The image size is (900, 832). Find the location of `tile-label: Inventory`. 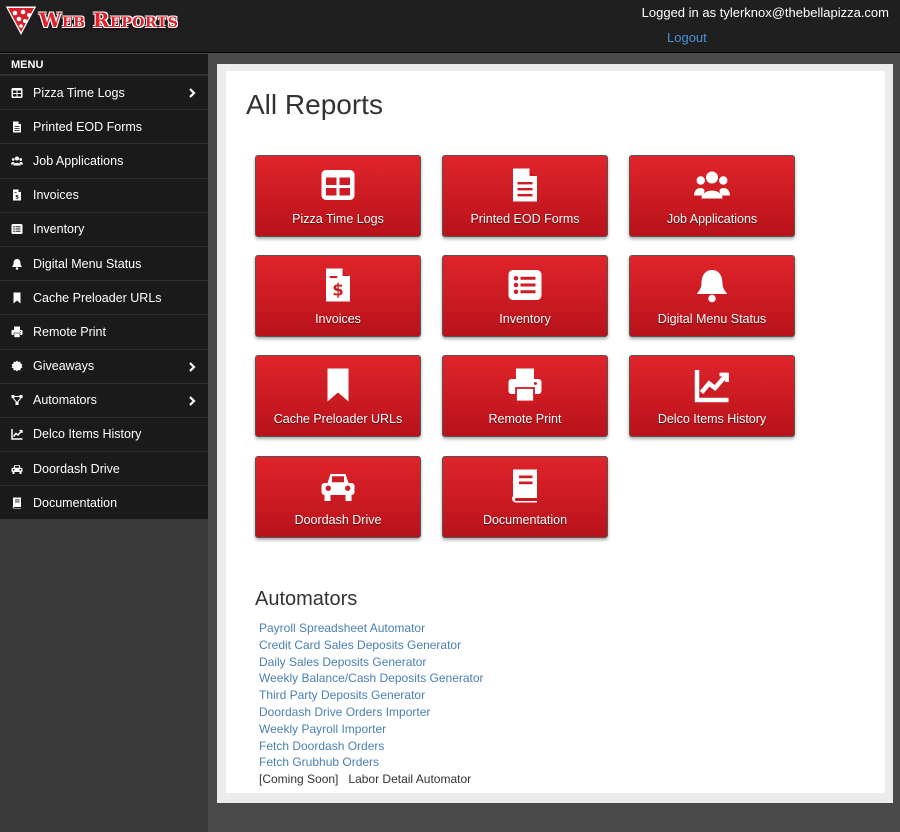

tile-label: Inventory is located at coordinates (525, 319).